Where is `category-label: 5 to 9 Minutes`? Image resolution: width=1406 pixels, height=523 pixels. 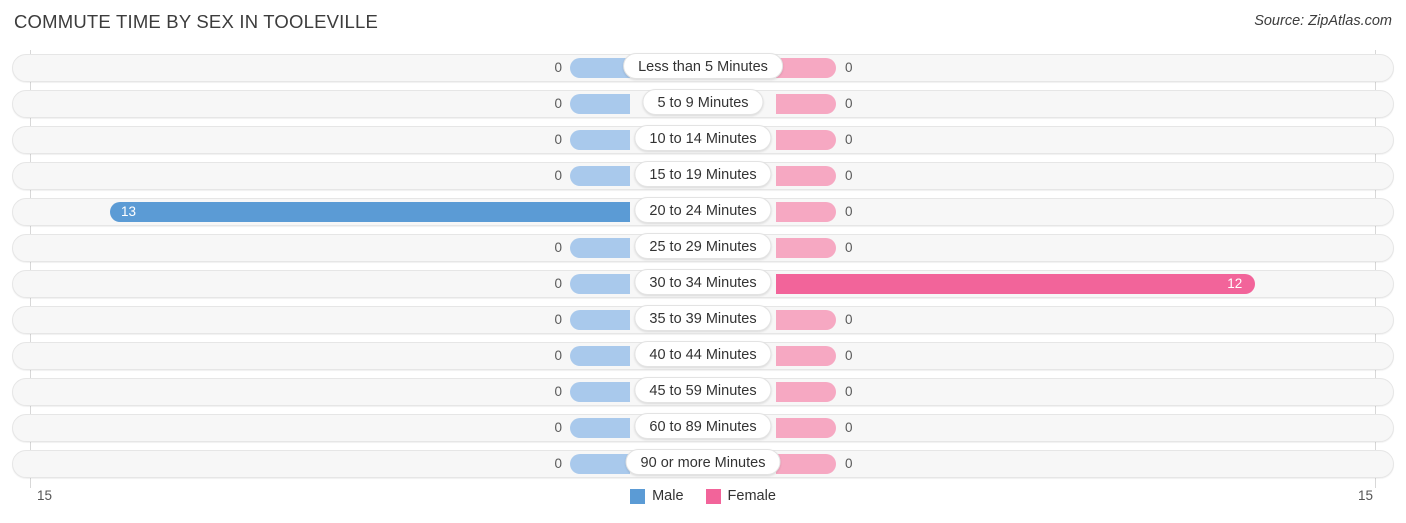 category-label: 5 to 9 Minutes is located at coordinates (703, 102).